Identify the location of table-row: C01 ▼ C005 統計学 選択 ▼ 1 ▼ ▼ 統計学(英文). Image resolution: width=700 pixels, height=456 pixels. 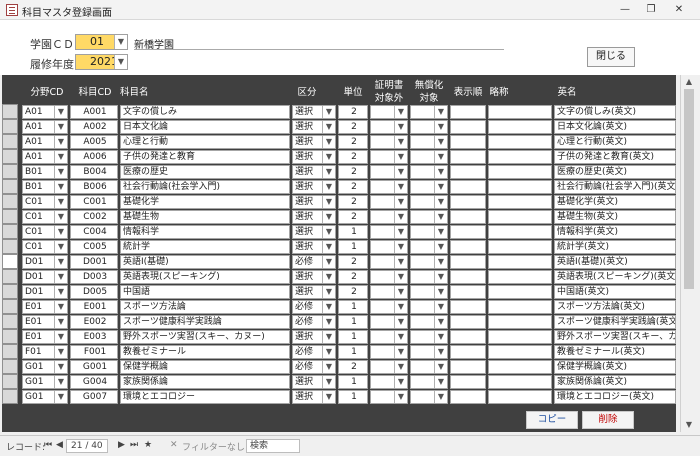
(339, 246).